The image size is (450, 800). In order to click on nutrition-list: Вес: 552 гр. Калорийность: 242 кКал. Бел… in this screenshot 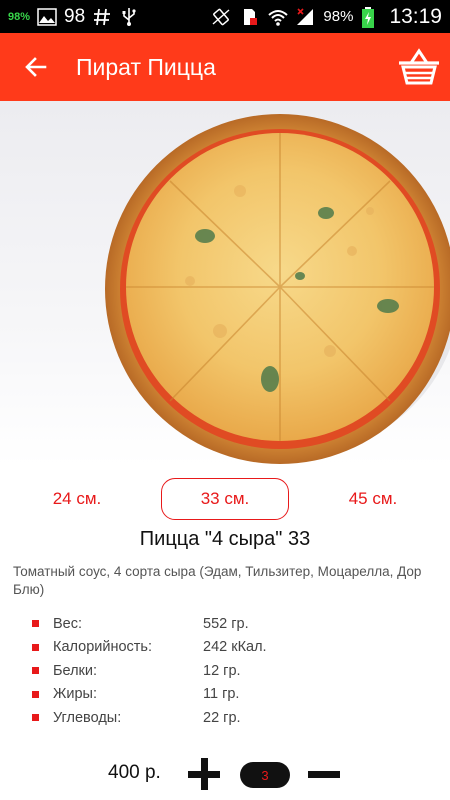, I will do `click(222, 671)`.